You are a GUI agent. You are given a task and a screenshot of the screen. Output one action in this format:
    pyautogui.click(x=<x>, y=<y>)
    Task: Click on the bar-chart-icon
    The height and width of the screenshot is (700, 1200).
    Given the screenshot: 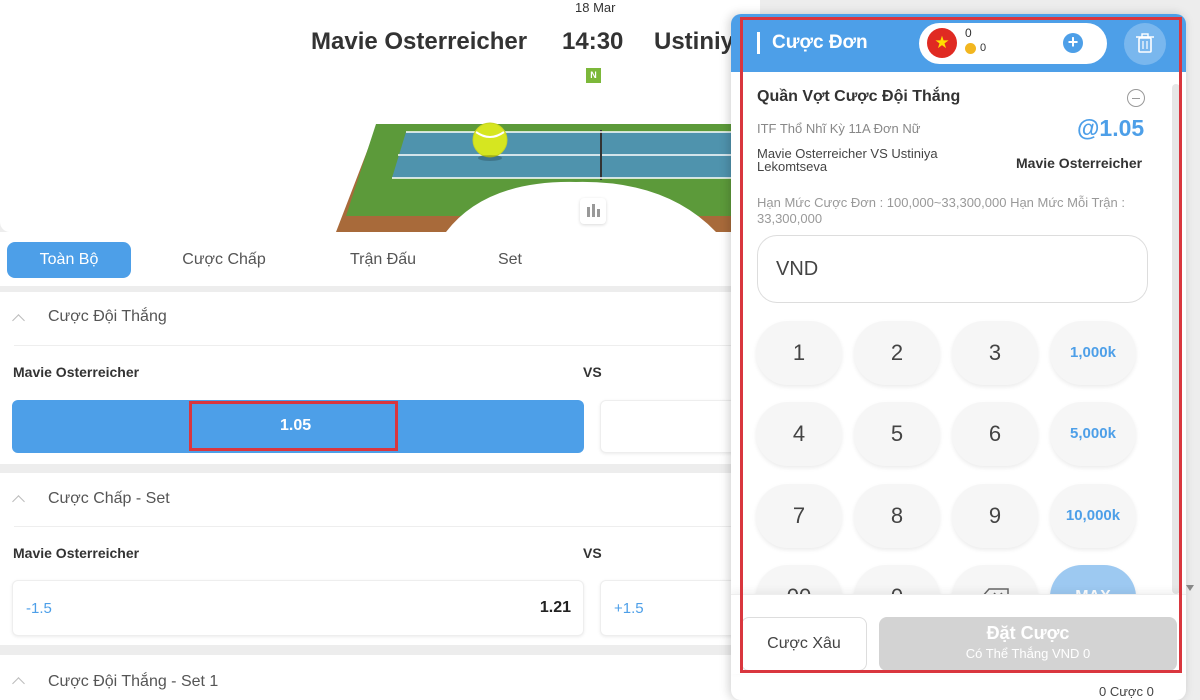 What is the action you would take?
    pyautogui.click(x=593, y=210)
    